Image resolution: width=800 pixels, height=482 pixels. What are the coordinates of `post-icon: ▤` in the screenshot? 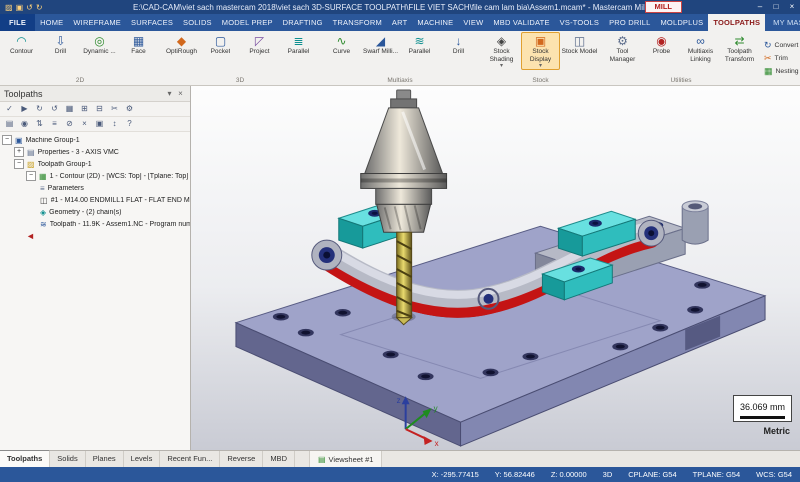 It's located at (9, 124).